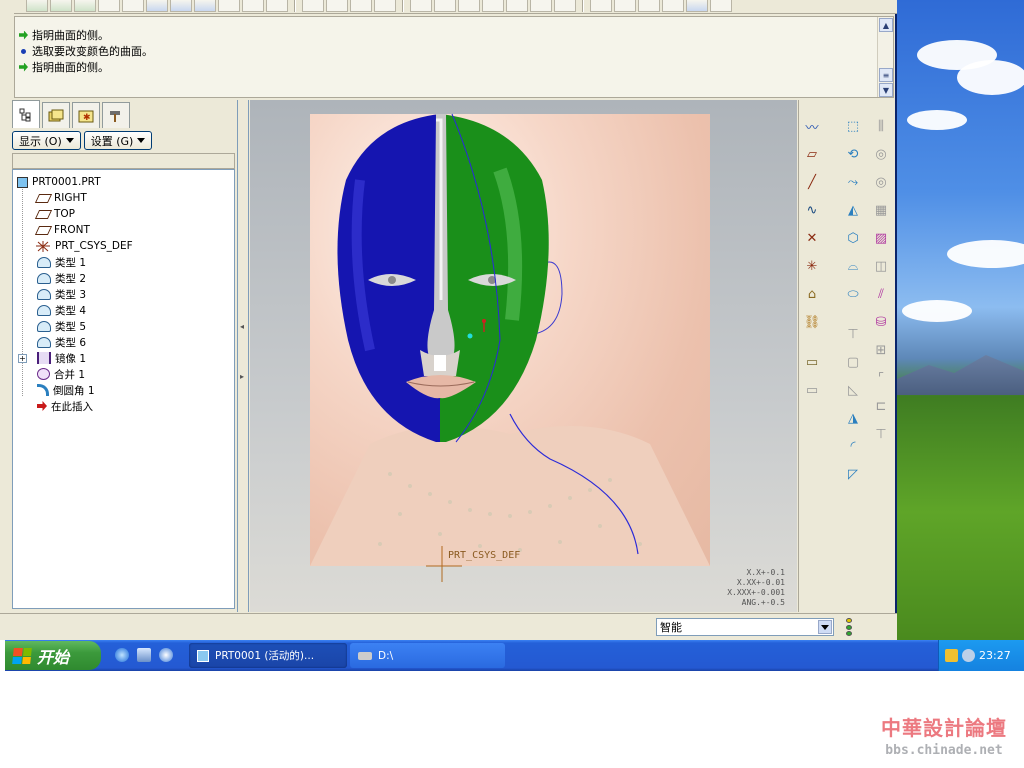 This screenshot has width=1024, height=768. What do you see at coordinates (853, 474) in the screenshot?
I see `chamfer-tool-icon: ◸` at bounding box center [853, 474].